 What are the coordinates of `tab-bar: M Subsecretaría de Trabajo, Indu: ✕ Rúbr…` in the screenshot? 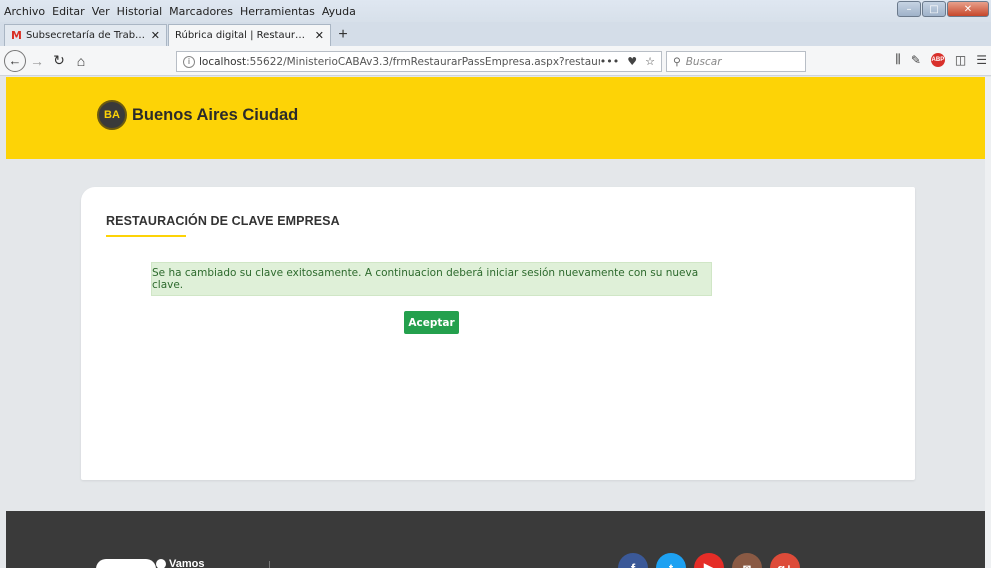 It's located at (495, 34).